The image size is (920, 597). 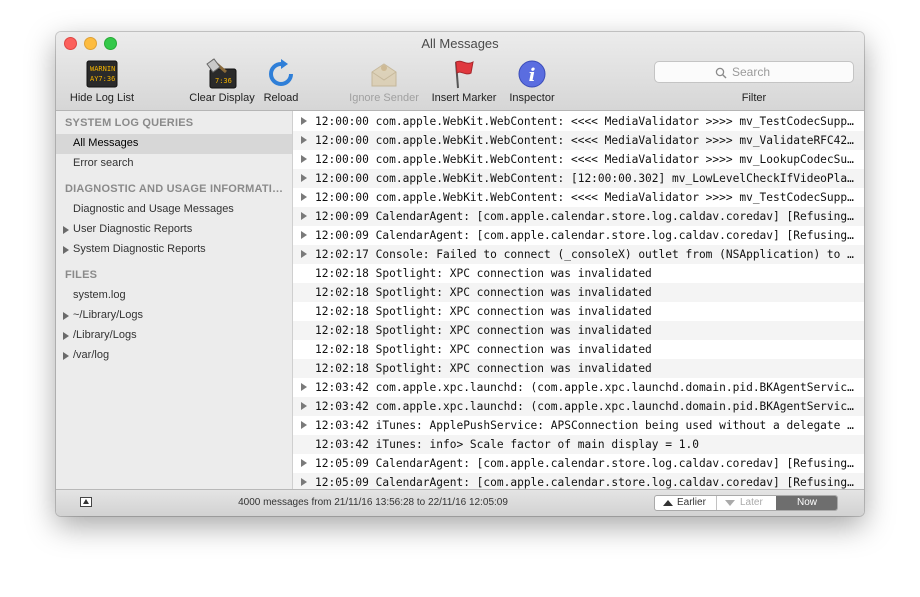 I want to click on later-button: Later, so click(x=746, y=503).